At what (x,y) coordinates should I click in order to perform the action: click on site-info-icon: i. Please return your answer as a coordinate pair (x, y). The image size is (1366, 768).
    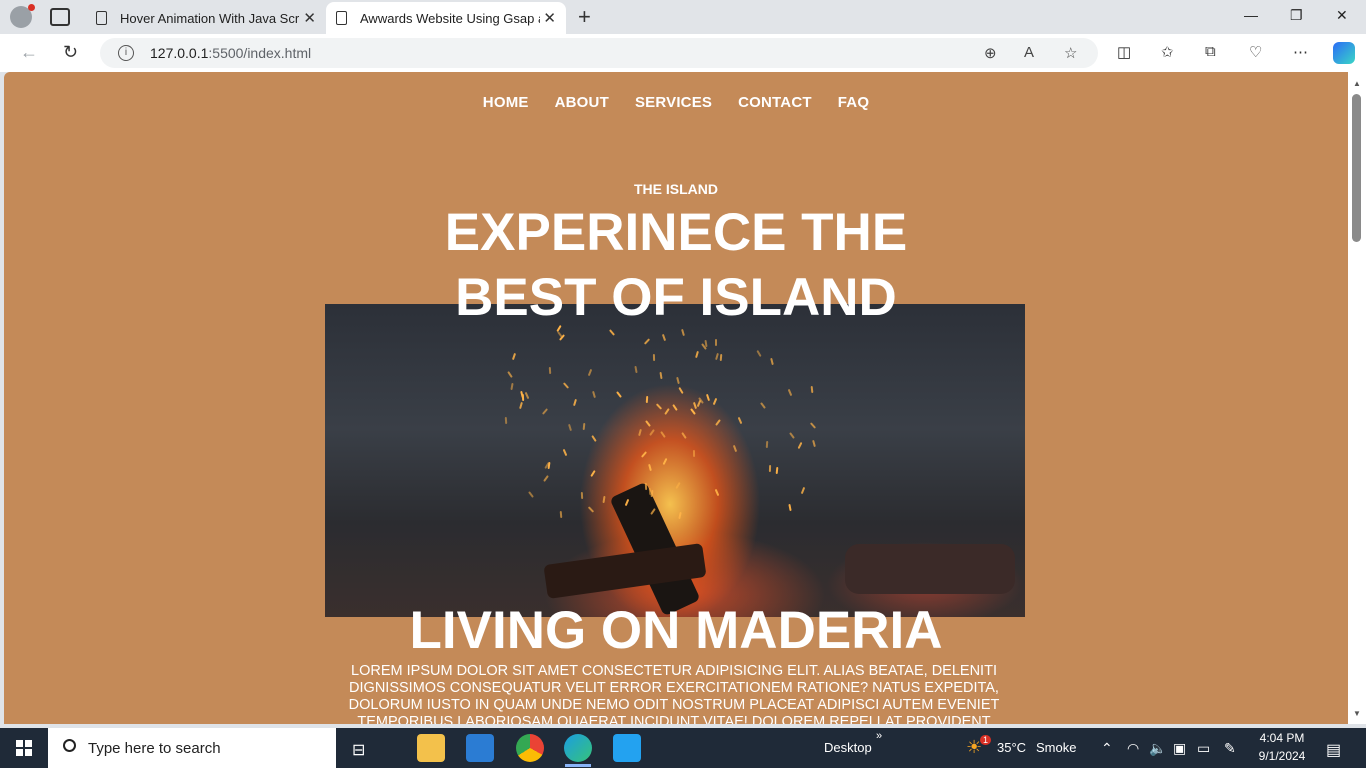
    Looking at the image, I should click on (126, 53).